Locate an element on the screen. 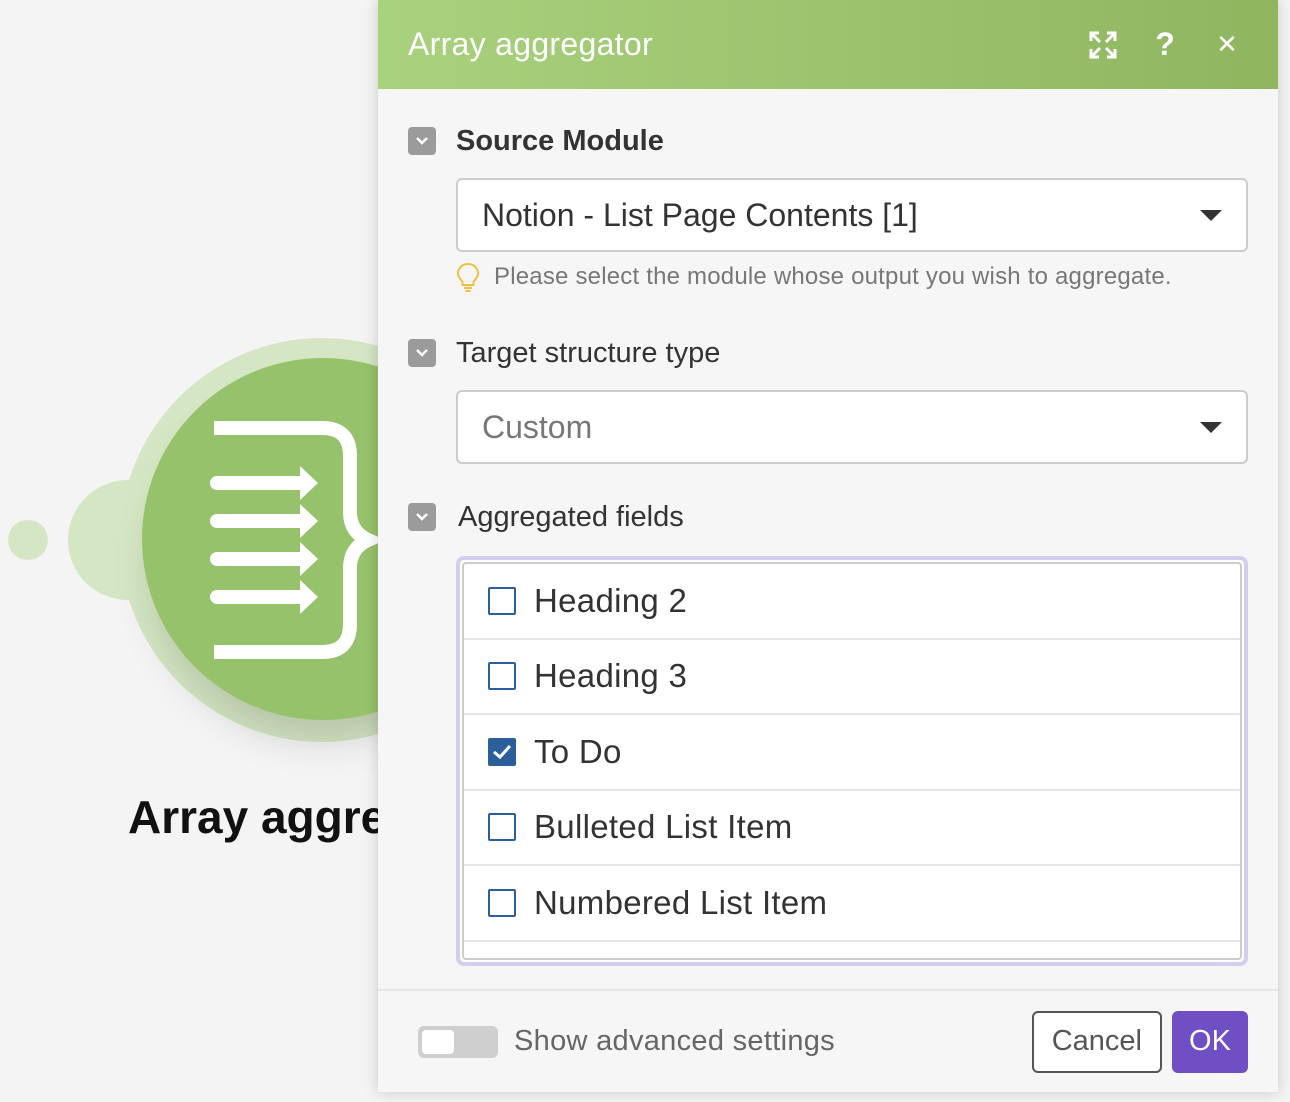  source-module-section: Source Module is located at coordinates (828, 141).